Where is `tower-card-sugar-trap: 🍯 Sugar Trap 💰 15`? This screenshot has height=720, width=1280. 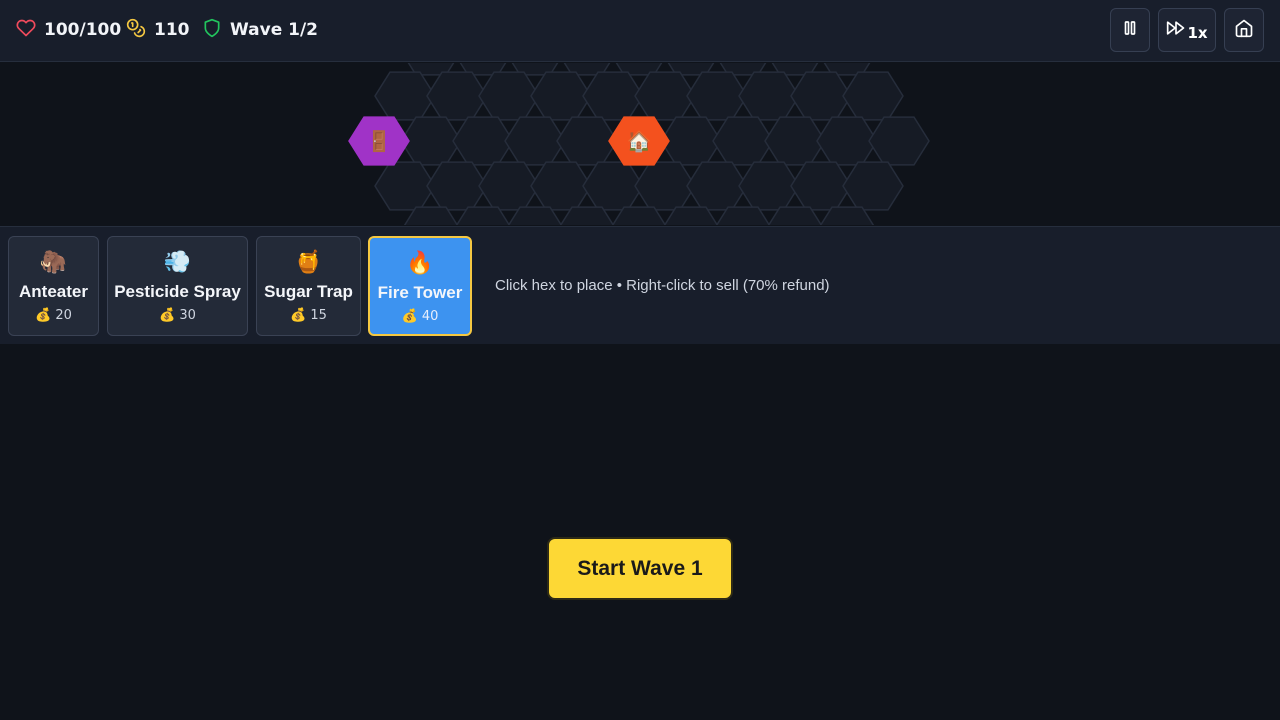
tower-card-sugar-trap: 🍯 Sugar Trap 💰 15 is located at coordinates (308, 286).